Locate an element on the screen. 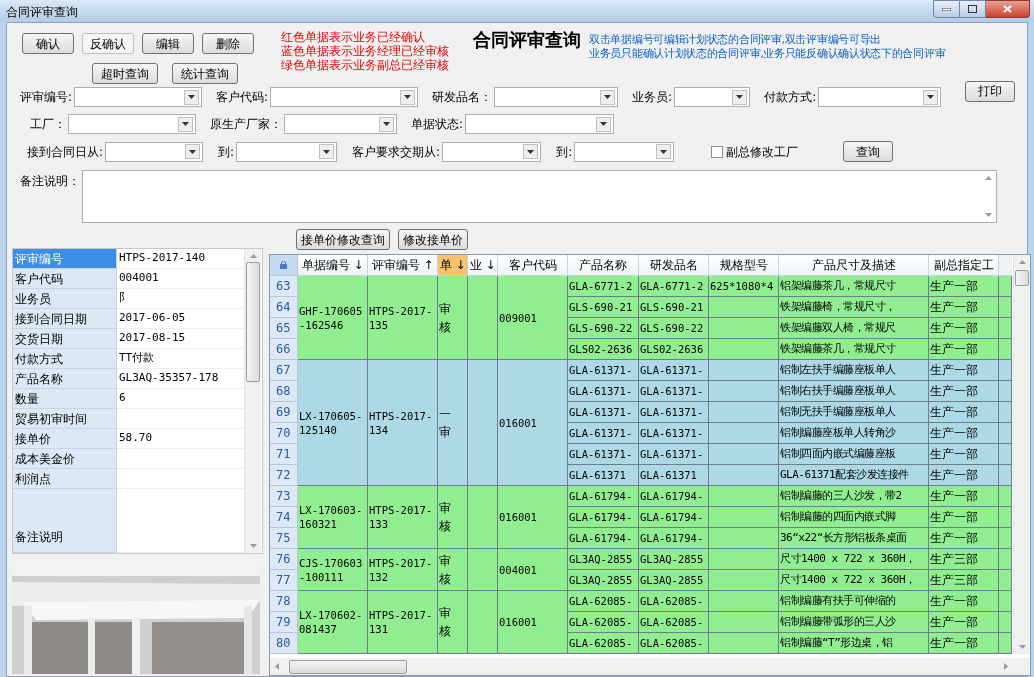 The width and height of the screenshot is (1034, 677). property-label: 付款方式 is located at coordinates (65, 359).